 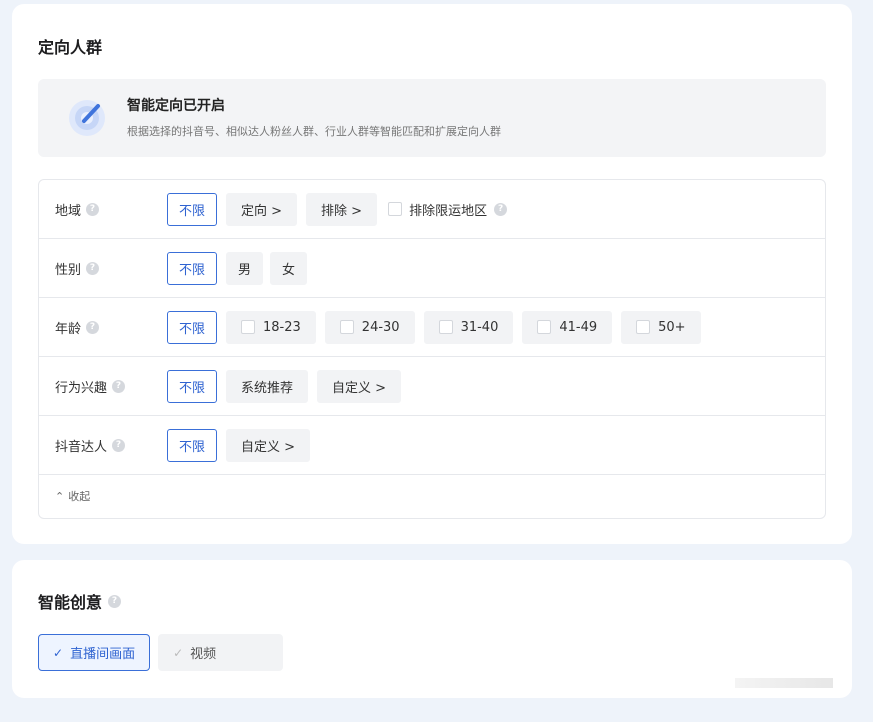 I want to click on age-row: 年龄 ? 不限 18-23 24-30 31-40 41-49 50+, so click(x=432, y=327).